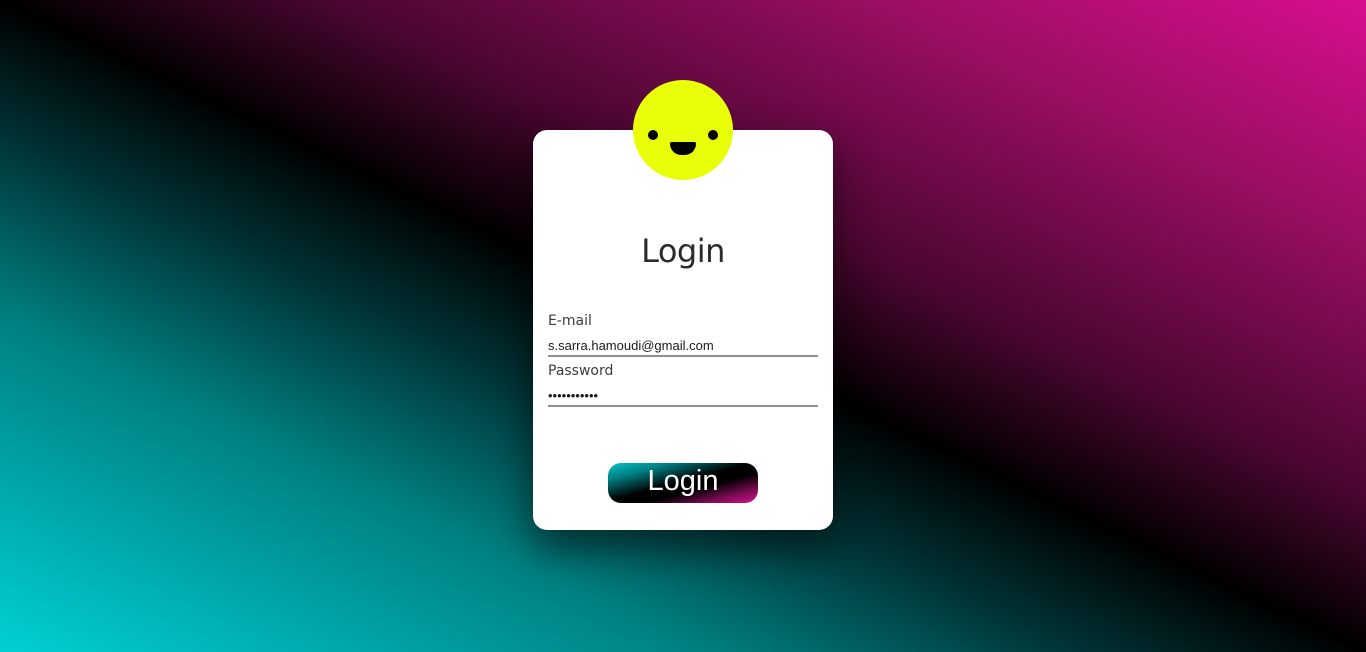  I want to click on email-label: E-mail, so click(570, 321).